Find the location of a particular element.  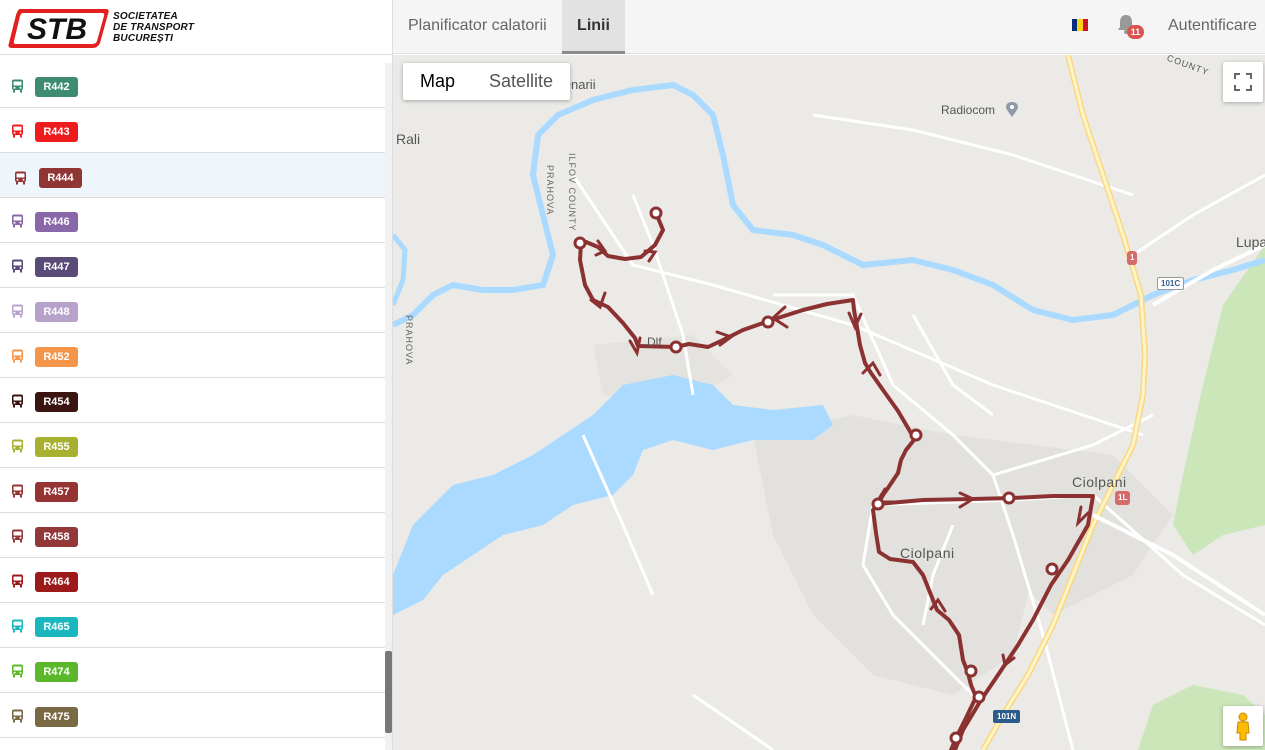

road-shield-101c: 101C is located at coordinates (1171, 283).